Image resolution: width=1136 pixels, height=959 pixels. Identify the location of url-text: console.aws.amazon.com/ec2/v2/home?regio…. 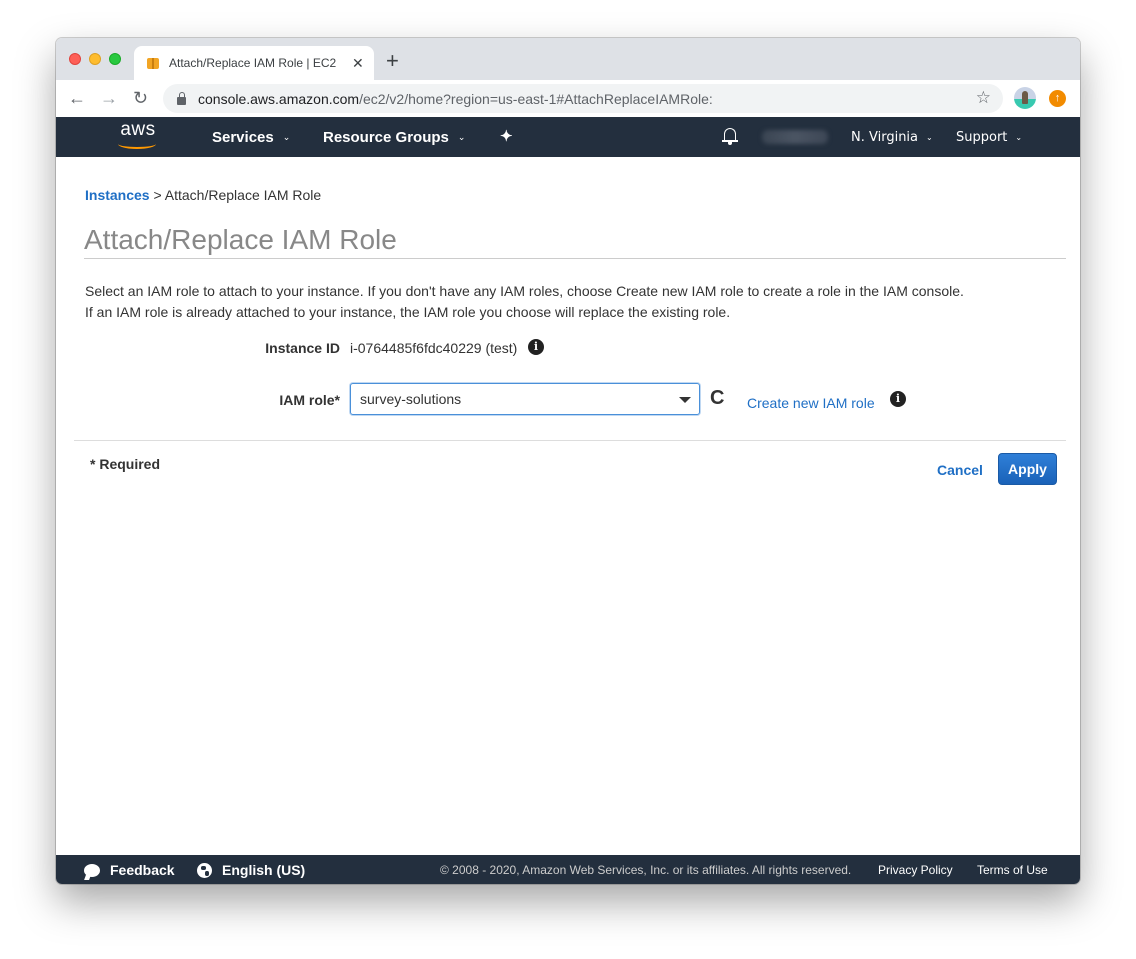
(455, 99).